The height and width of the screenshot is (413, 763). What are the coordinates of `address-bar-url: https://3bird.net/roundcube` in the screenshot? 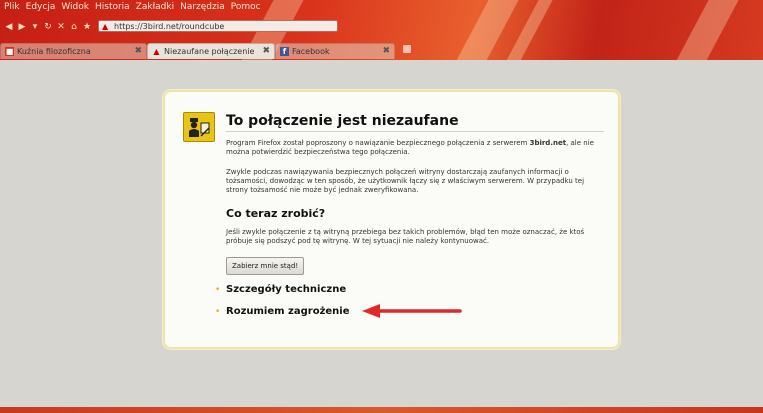 It's located at (169, 26).